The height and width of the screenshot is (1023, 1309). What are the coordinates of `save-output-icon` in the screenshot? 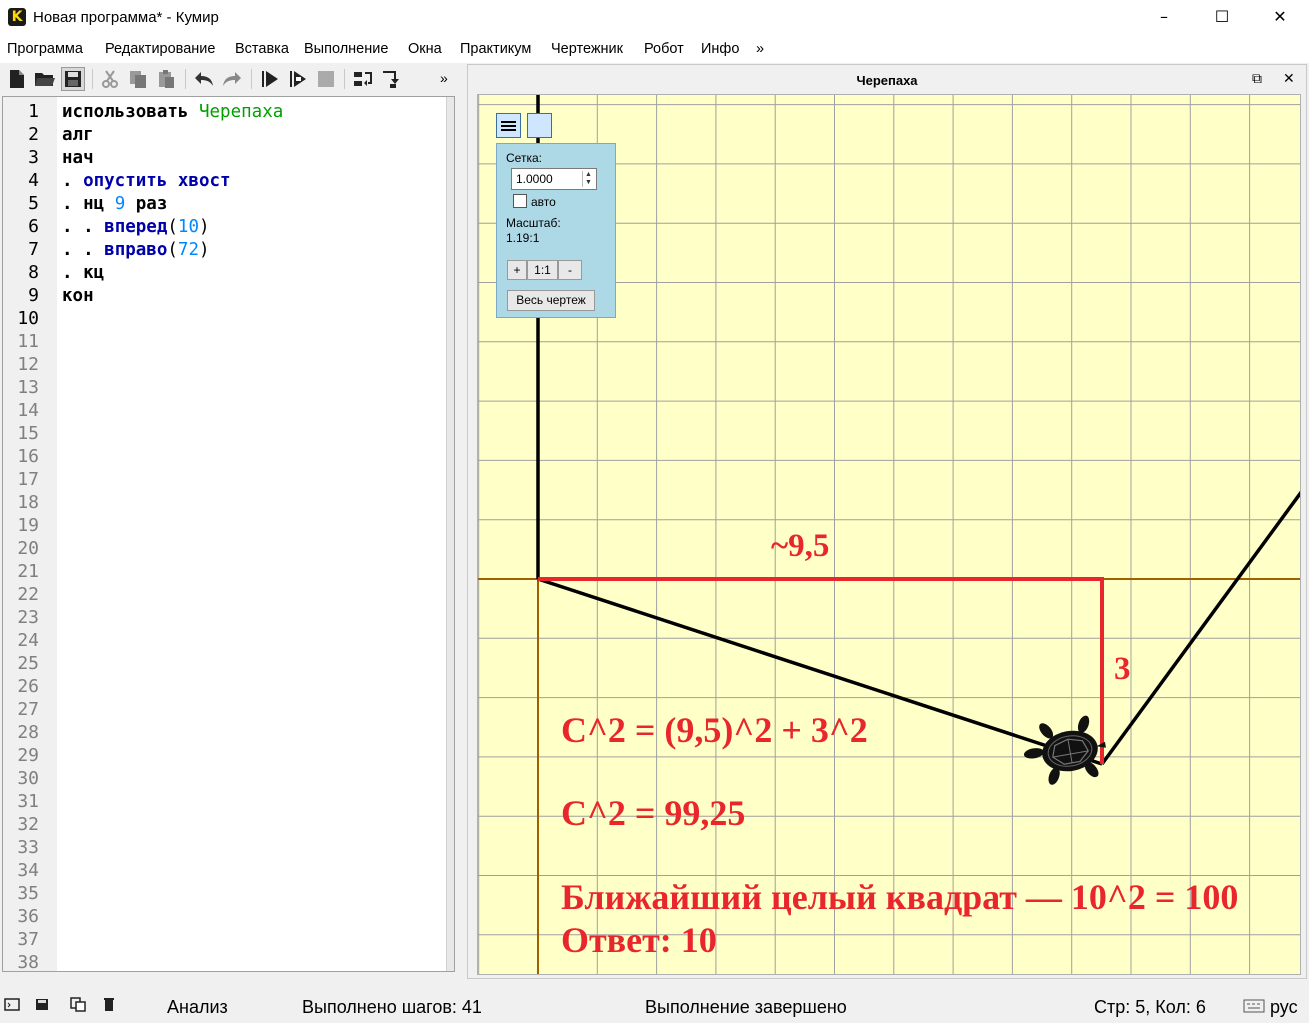 It's located at (43, 1004).